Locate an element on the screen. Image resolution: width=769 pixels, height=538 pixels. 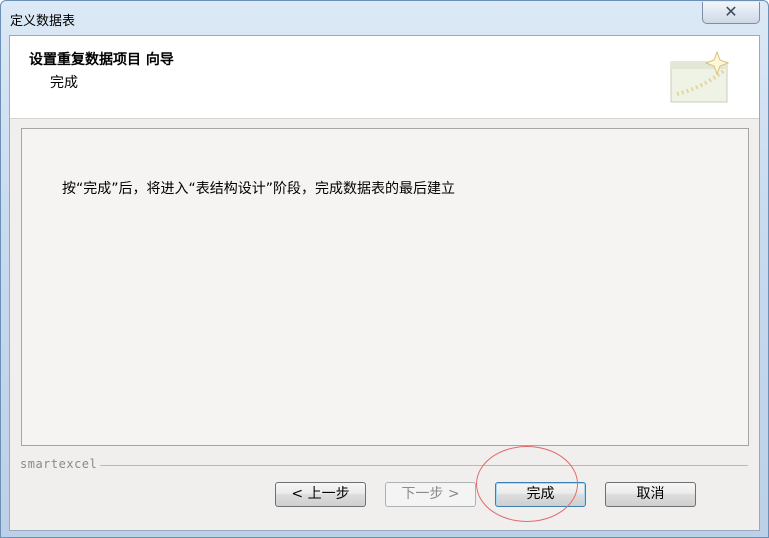
cancel-button: 取消 is located at coordinates (650, 494).